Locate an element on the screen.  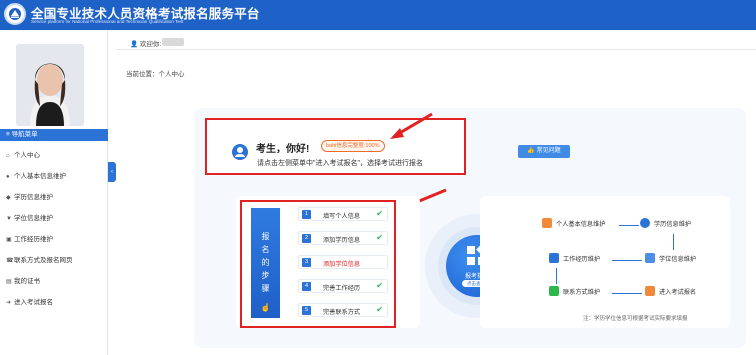
flow-node-enter-exam: 进入考试报名 is located at coordinates (670, 293).